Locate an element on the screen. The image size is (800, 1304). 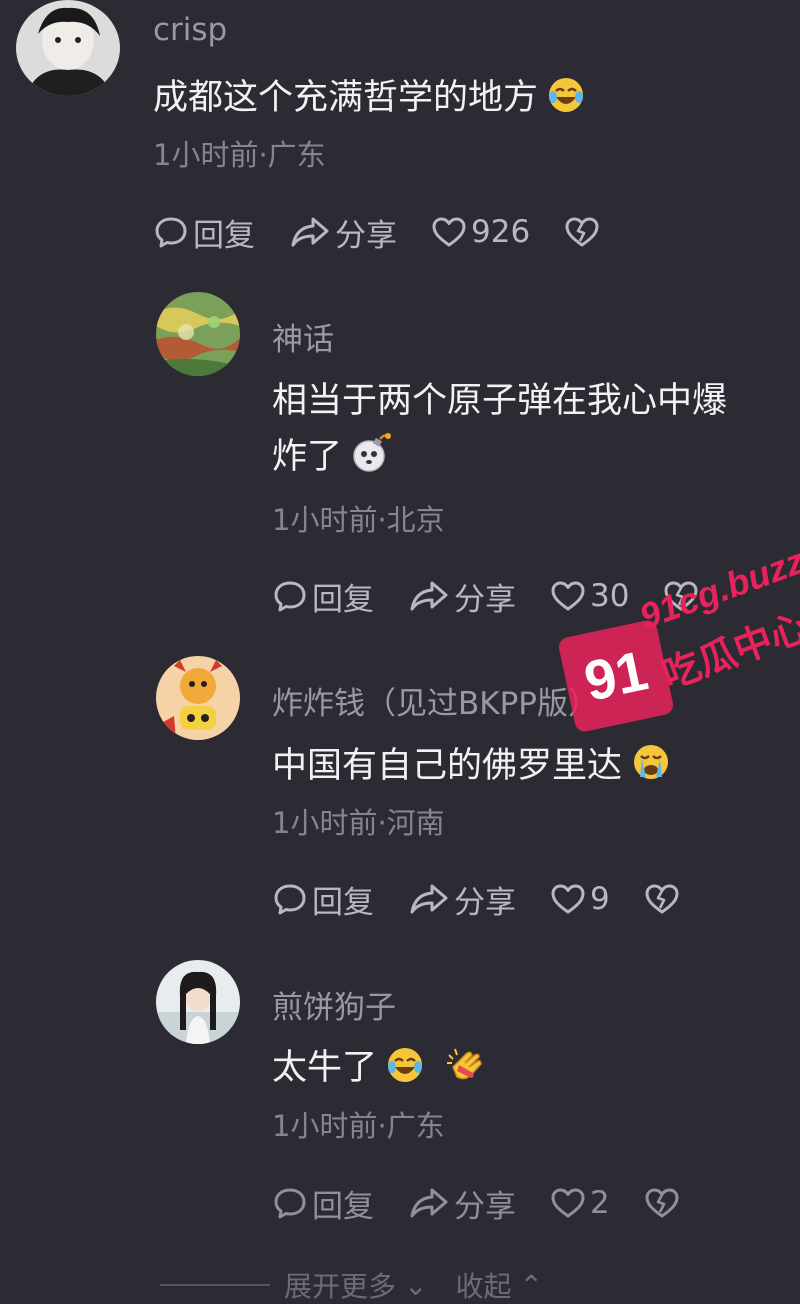
bomb-emoji-icon is located at coordinates (371, 461).